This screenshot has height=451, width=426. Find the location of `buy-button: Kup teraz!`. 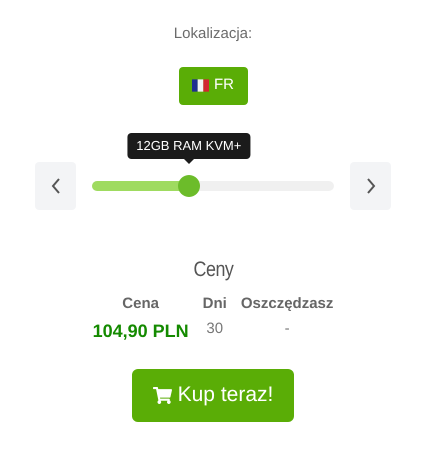

buy-button: Kup teraz! is located at coordinates (213, 395).